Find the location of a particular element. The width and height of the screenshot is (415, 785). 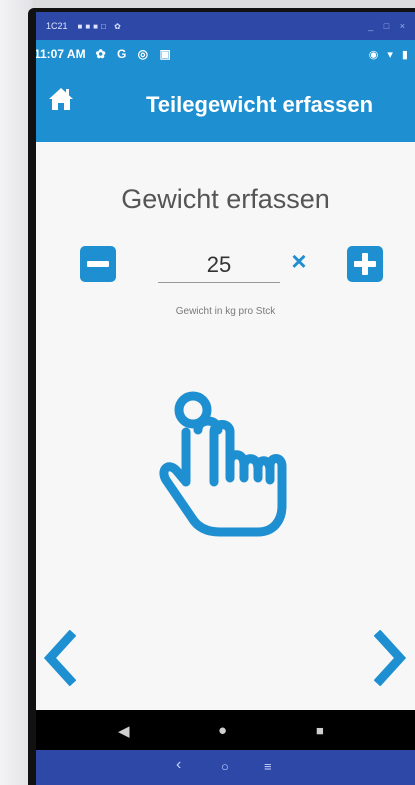

app-bar: Teilegewicht erfassen is located at coordinates (225, 105).